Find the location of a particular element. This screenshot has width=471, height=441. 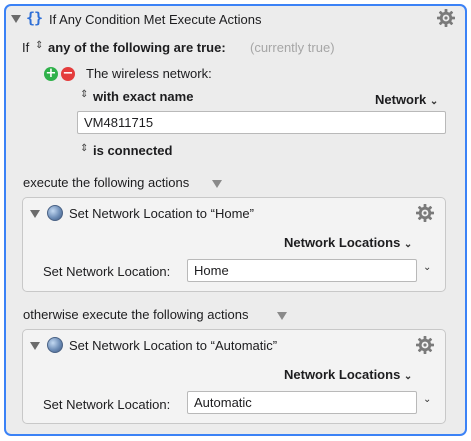

else-locations-dropdown-label: Network Locations is located at coordinates (342, 374).